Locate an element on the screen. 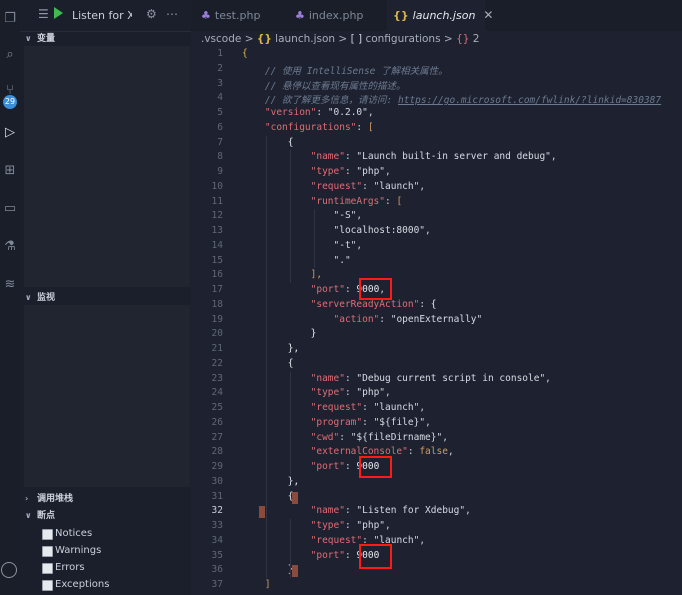 Image resolution: width=682 pixels, height=595 pixels. line-number: 17 is located at coordinates (217, 289).